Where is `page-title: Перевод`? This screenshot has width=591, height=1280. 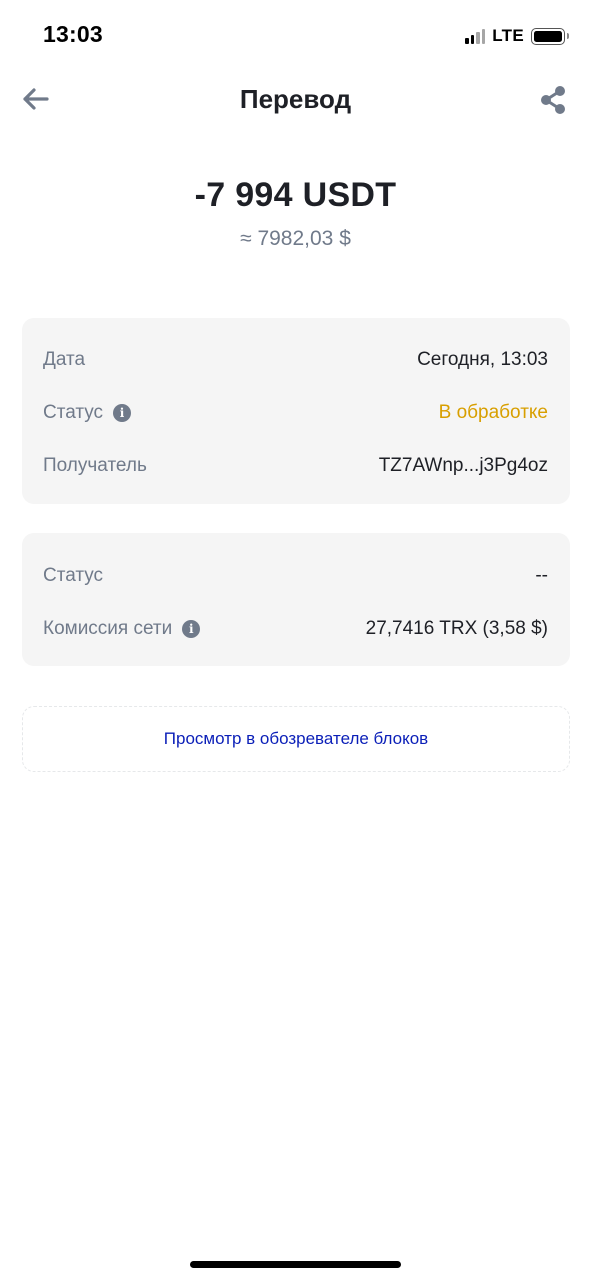 page-title: Перевод is located at coordinates (295, 99).